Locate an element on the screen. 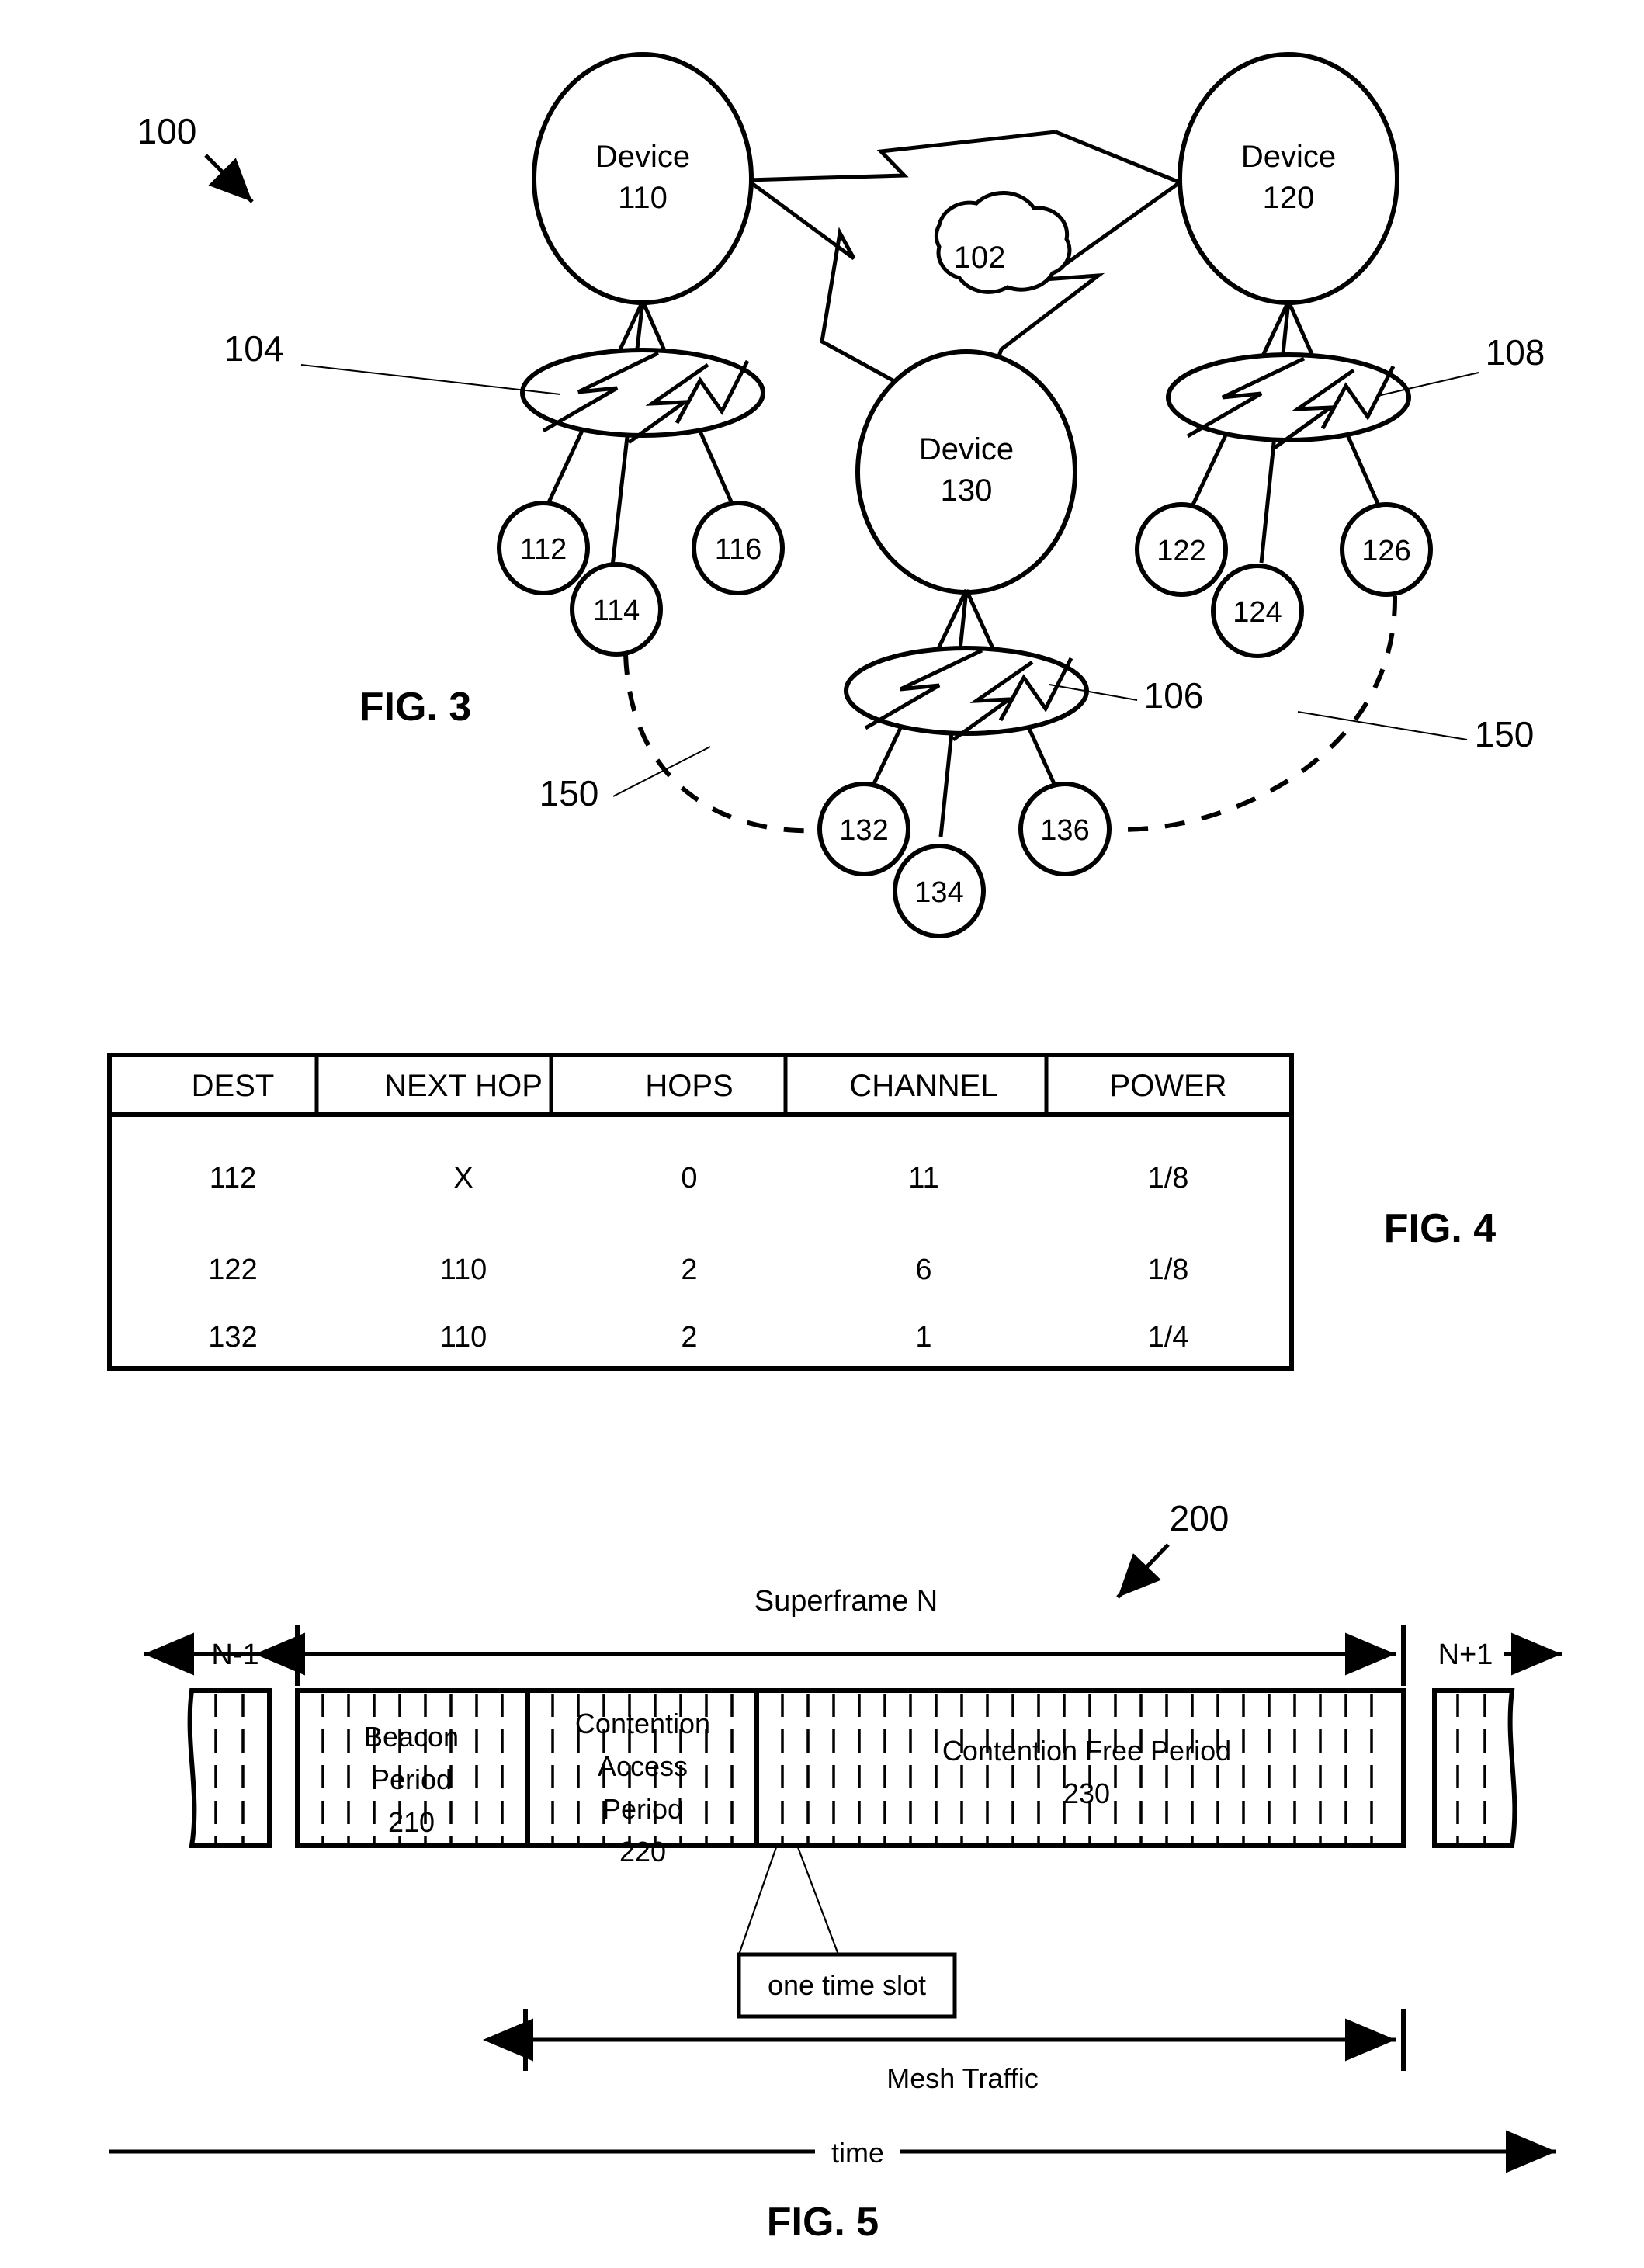 This screenshot has height=2268, width=1644. time-axis: time is located at coordinates (832, 2150).